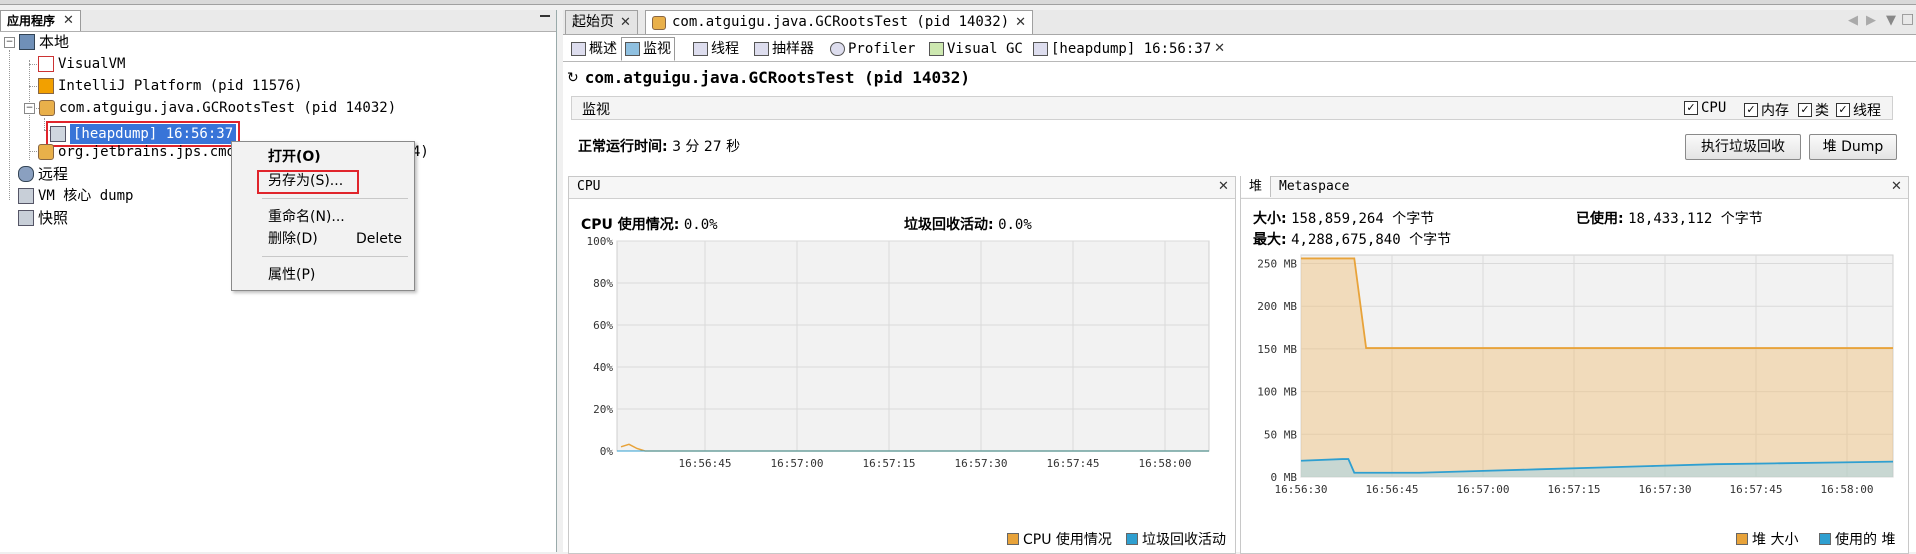 Image resolution: width=1916 pixels, height=554 pixels. Describe the element at coordinates (607, 451) in the screenshot. I see `y-tick-label: 0%` at that location.